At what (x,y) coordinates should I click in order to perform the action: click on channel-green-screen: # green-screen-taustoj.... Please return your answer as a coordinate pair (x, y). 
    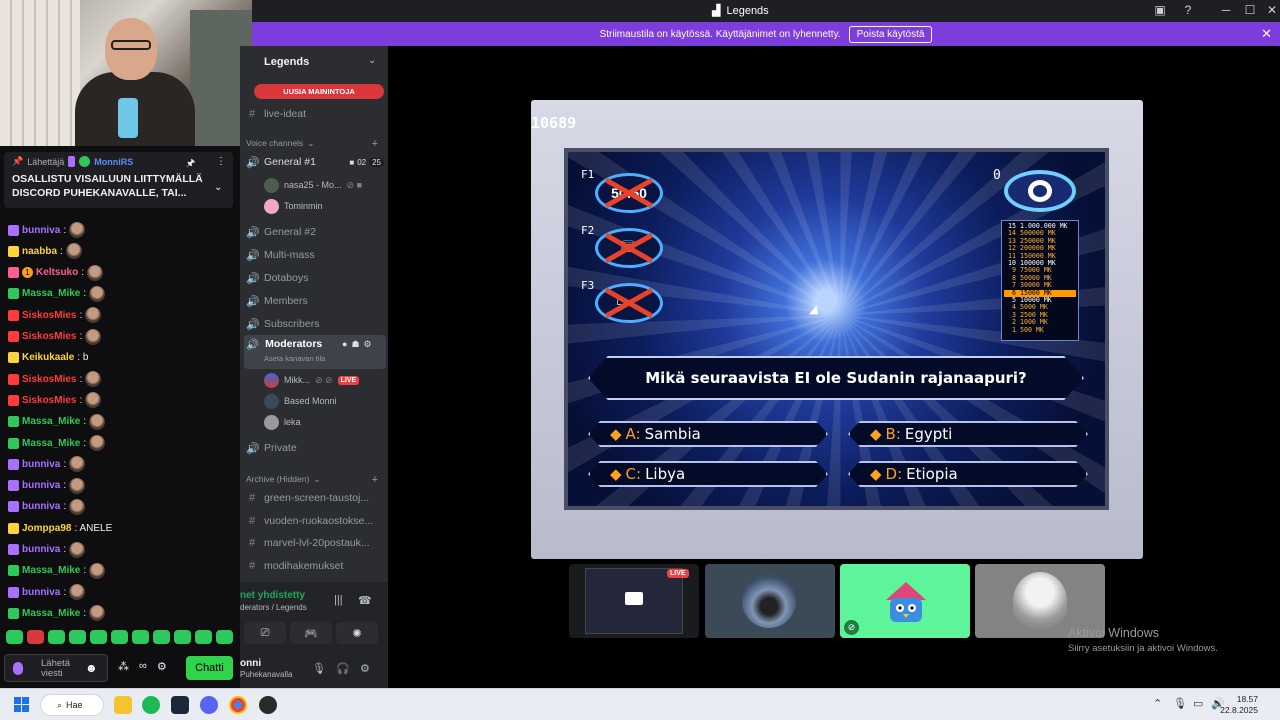
    Looking at the image, I should click on (315, 498).